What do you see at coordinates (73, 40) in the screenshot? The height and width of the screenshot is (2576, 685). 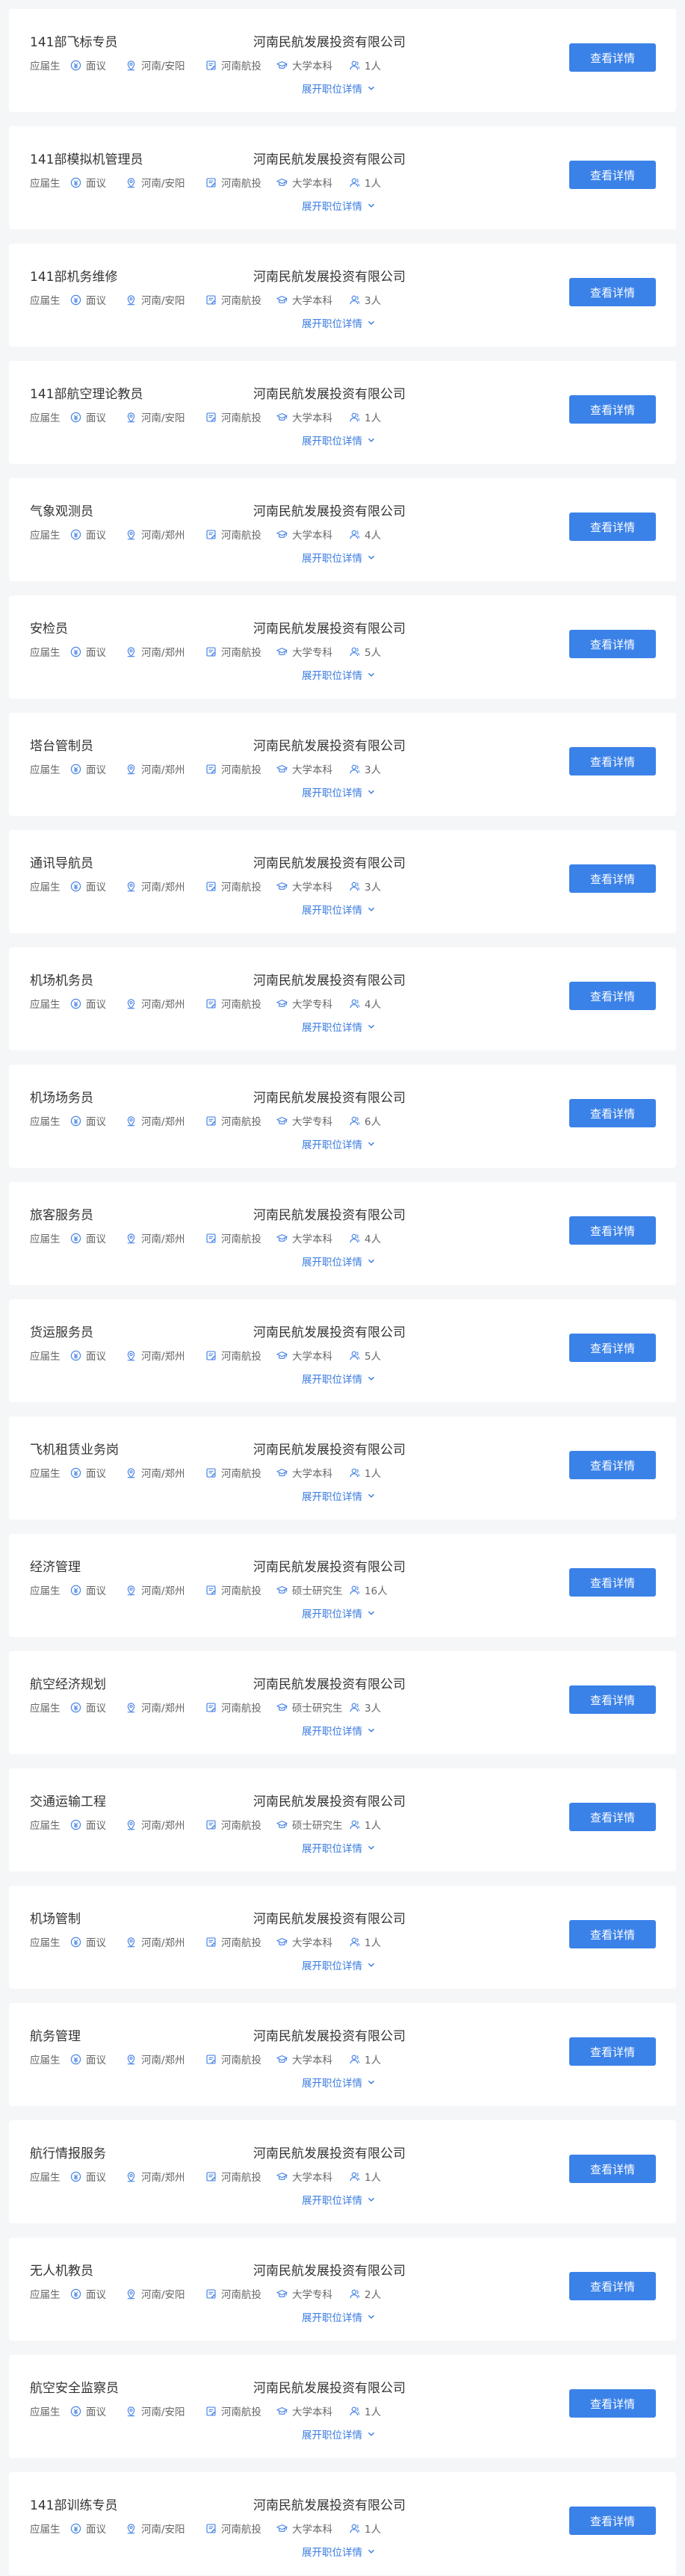 I see `job-title: 141部飞标专员` at bounding box center [73, 40].